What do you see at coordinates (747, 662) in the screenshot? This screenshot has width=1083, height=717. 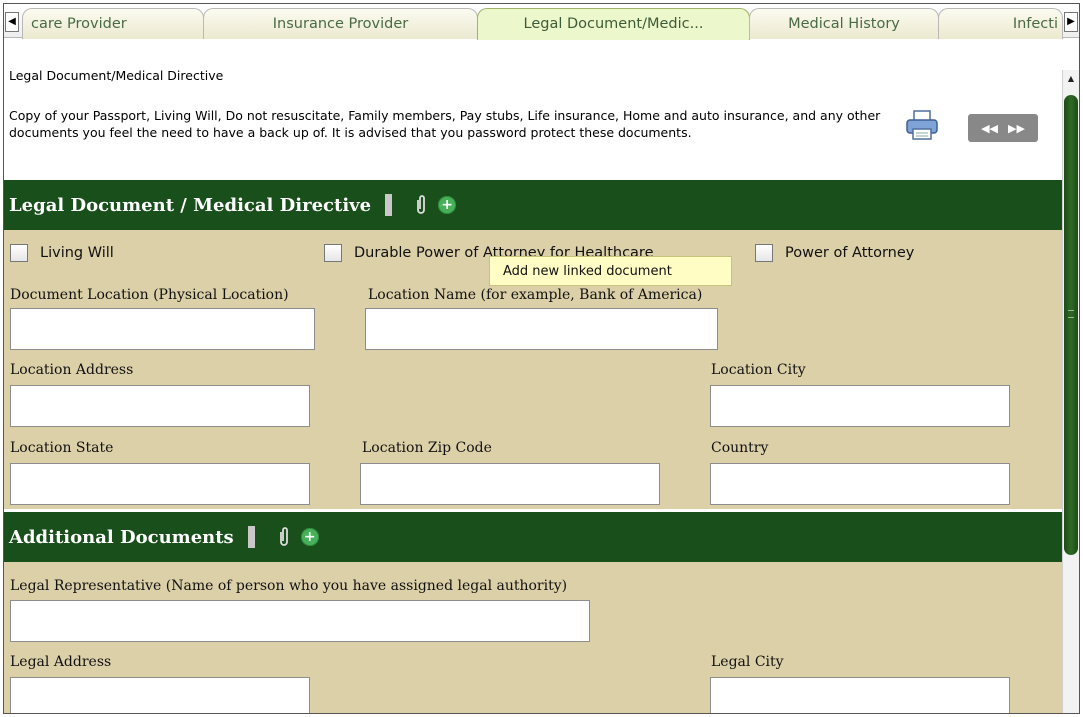 I see `legal-city-label: Legal City` at bounding box center [747, 662].